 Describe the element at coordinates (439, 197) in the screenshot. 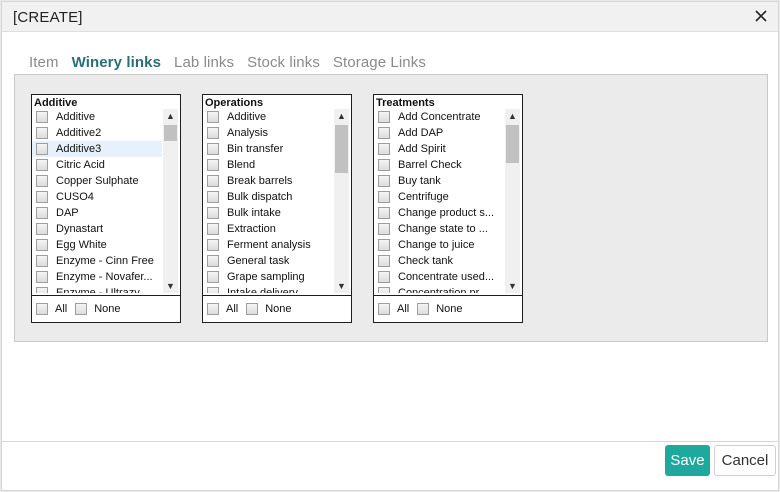

I see `list-item: Centrifuge` at that location.